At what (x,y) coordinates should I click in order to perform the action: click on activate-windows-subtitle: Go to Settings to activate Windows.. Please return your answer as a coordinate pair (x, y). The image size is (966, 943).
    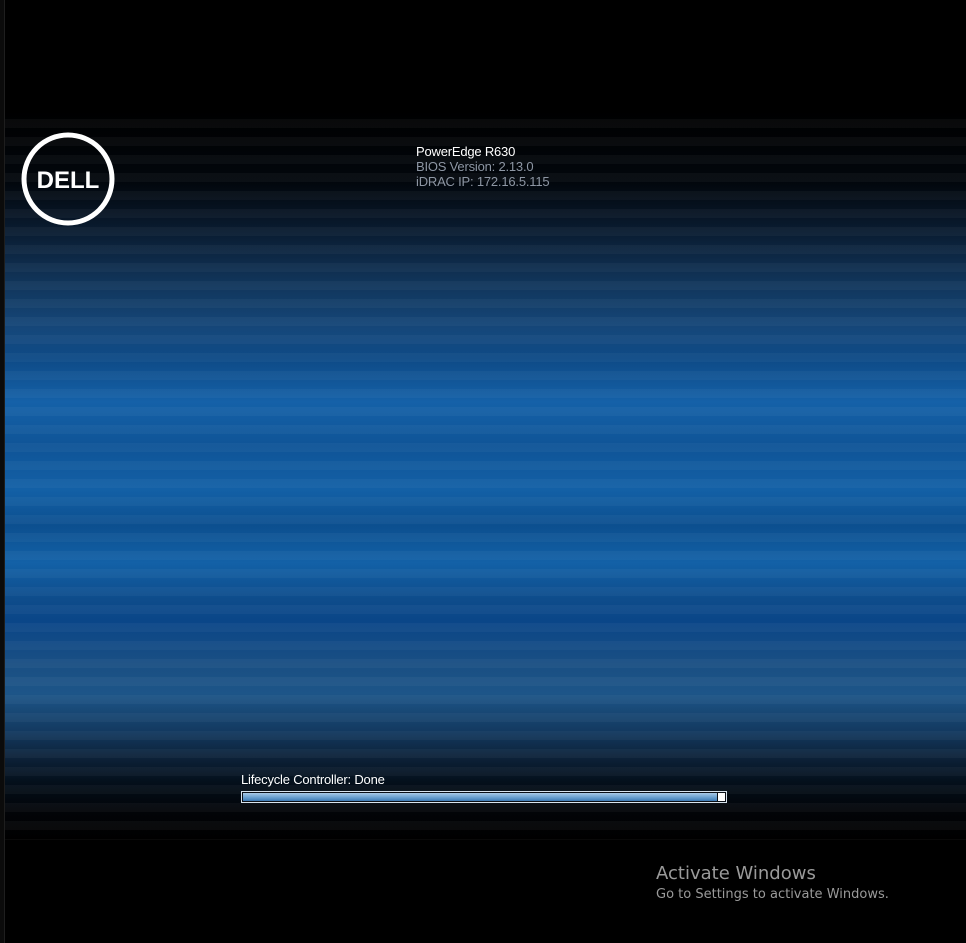
    Looking at the image, I should click on (772, 894).